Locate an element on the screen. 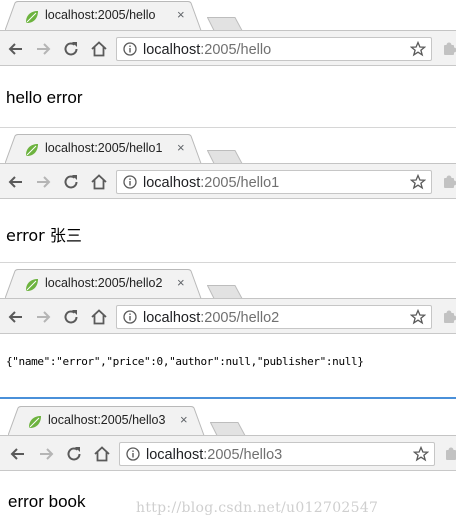 The height and width of the screenshot is (528, 456). page-body-text: error book is located at coordinates (47, 501).